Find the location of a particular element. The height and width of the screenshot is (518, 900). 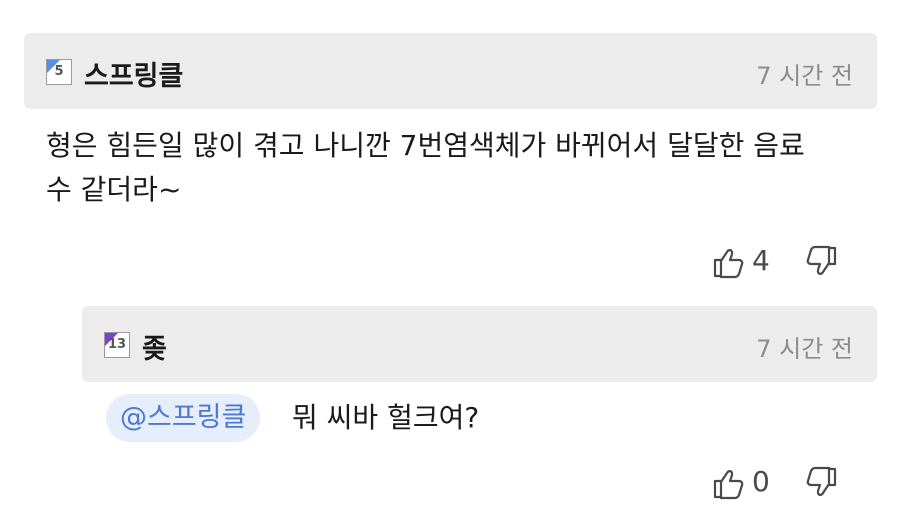

level-badge: 13 is located at coordinates (117, 345).